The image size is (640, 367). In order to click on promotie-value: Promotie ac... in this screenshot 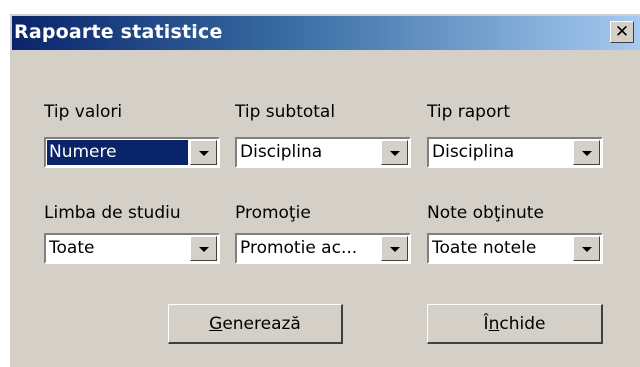, I will do `click(299, 248)`.